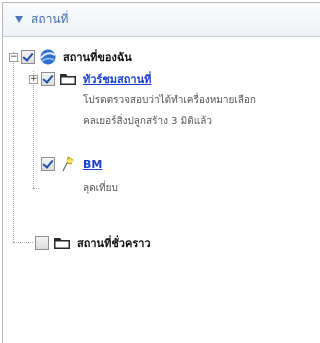  Describe the element at coordinates (92, 164) in the screenshot. I see `bm-link: BM` at that location.